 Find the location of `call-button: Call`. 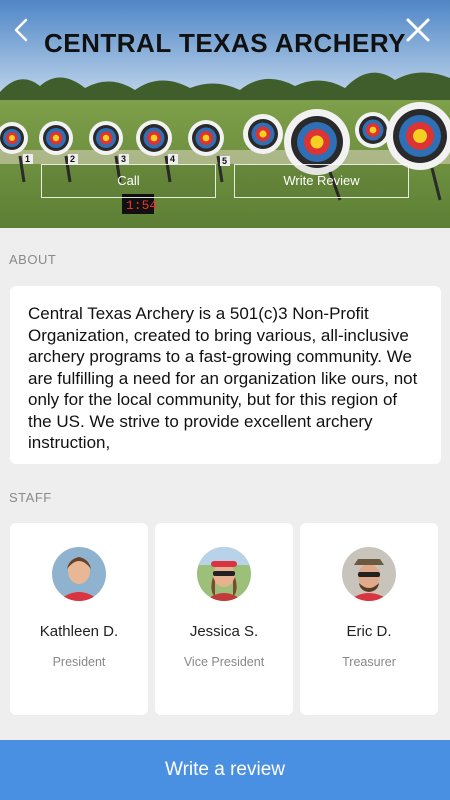

call-button: Call is located at coordinates (128, 181).